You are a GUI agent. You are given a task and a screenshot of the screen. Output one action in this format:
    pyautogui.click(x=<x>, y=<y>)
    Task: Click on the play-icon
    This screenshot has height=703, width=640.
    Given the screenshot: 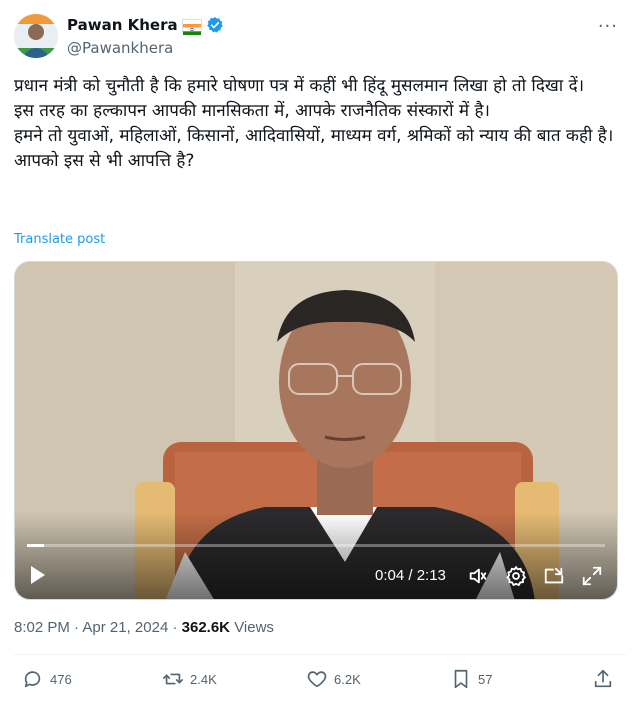 What is the action you would take?
    pyautogui.click(x=38, y=577)
    